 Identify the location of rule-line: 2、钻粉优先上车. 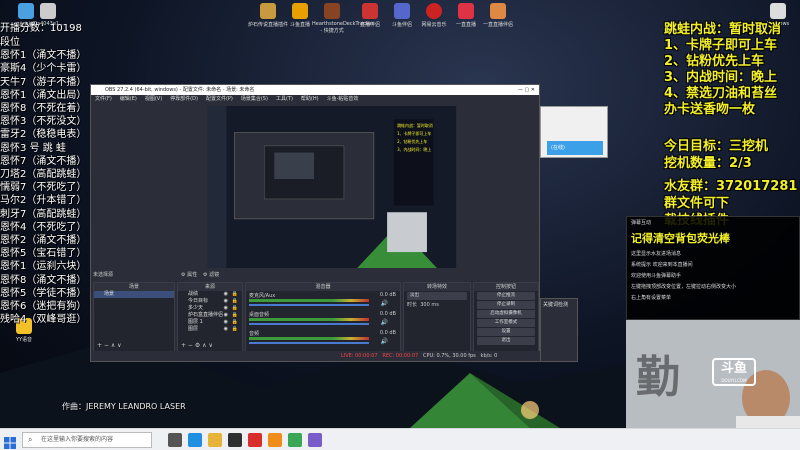
(714, 61).